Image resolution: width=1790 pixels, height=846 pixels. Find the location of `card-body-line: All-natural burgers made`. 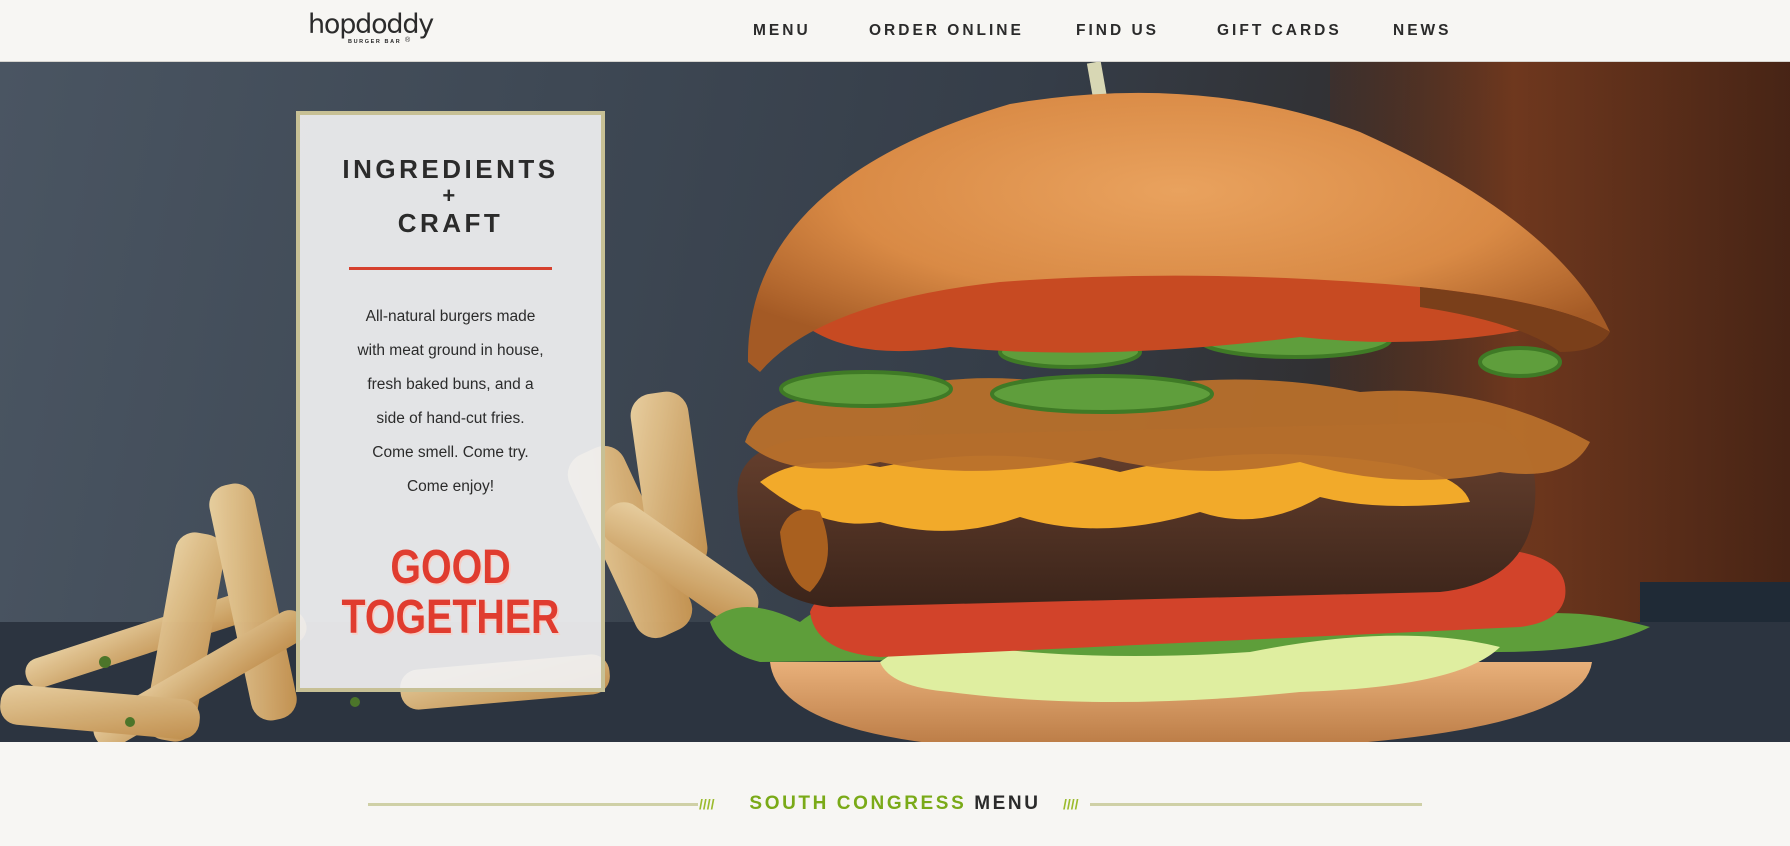

card-body-line: All-natural burgers made is located at coordinates (450, 316).